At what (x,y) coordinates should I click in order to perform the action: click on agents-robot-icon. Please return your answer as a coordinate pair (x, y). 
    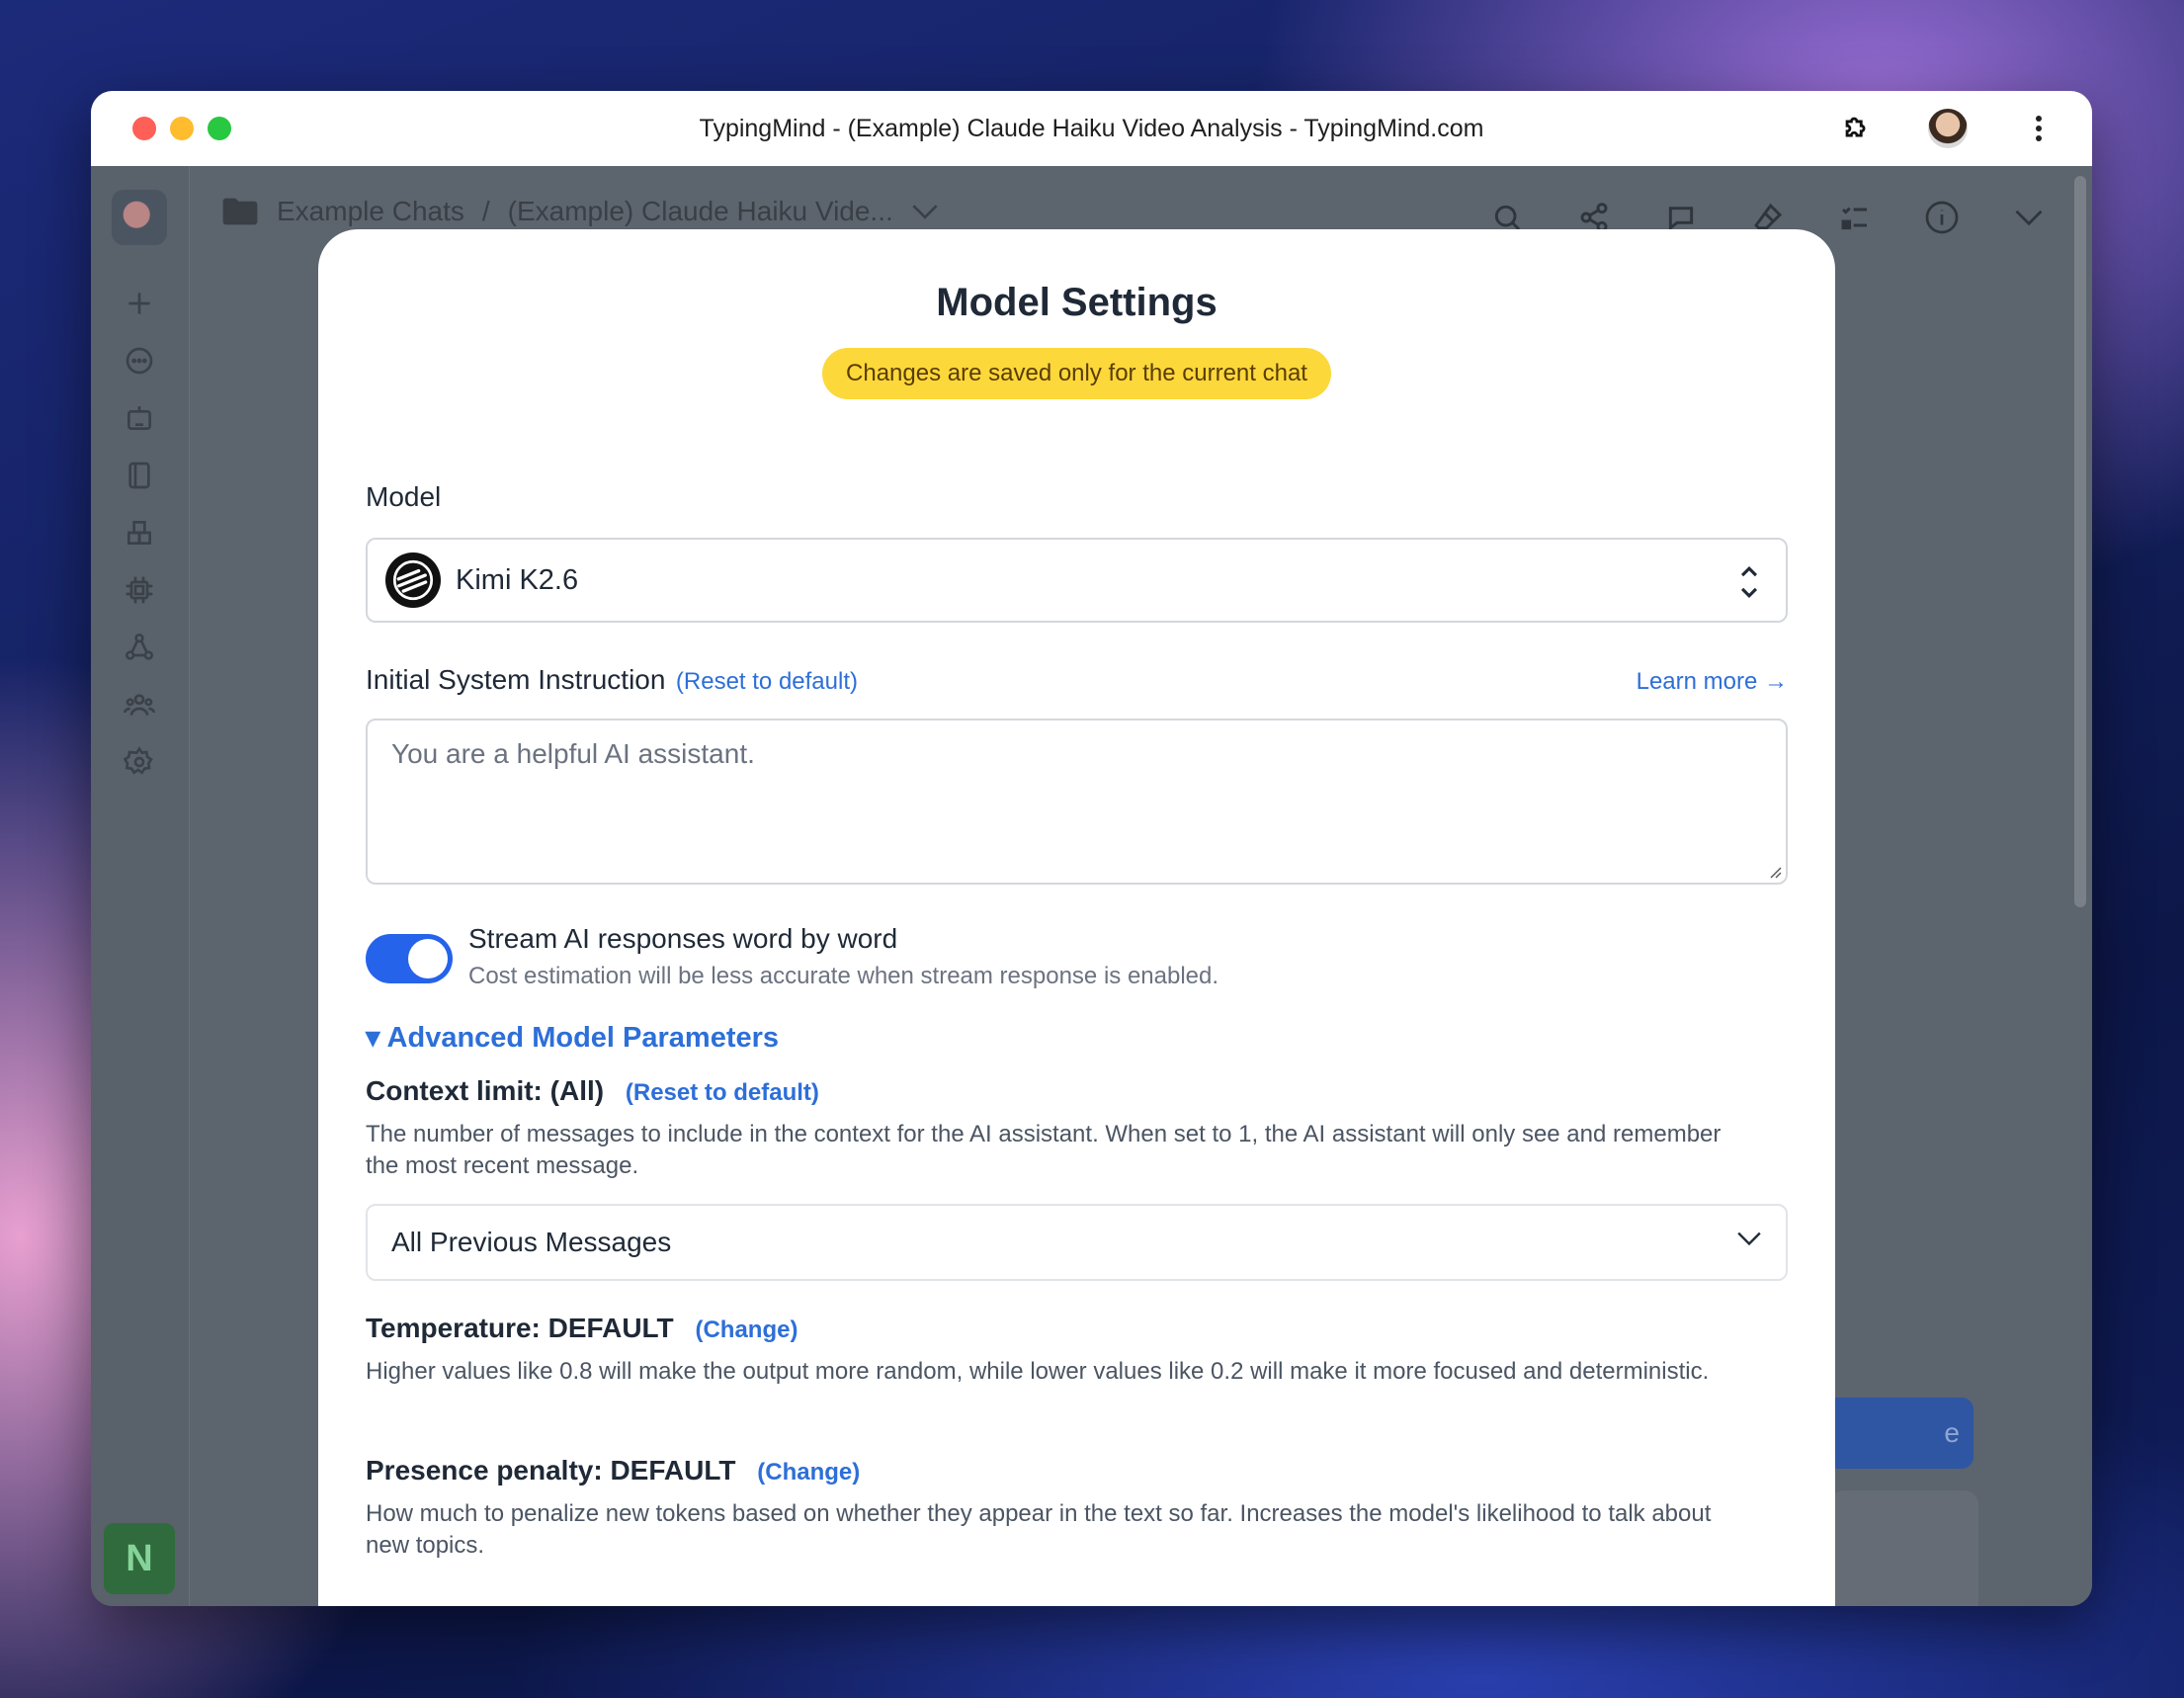
    Looking at the image, I should click on (139, 418).